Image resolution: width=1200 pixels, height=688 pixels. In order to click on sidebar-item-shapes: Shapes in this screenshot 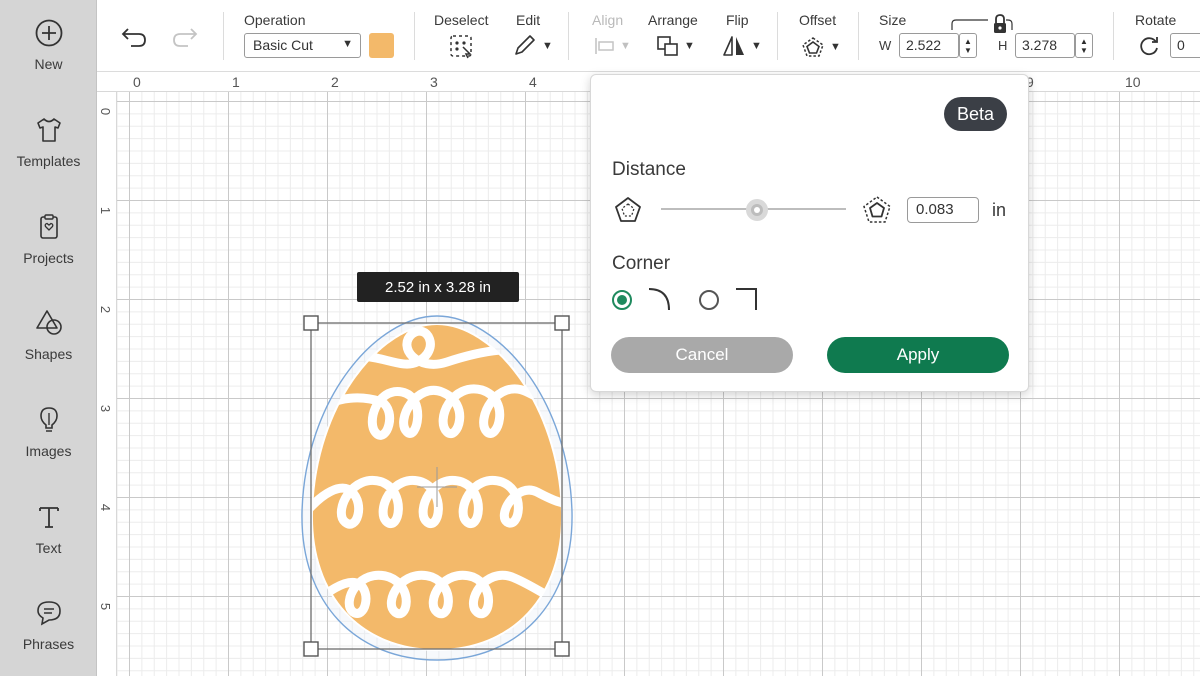, I will do `click(48, 353)`.